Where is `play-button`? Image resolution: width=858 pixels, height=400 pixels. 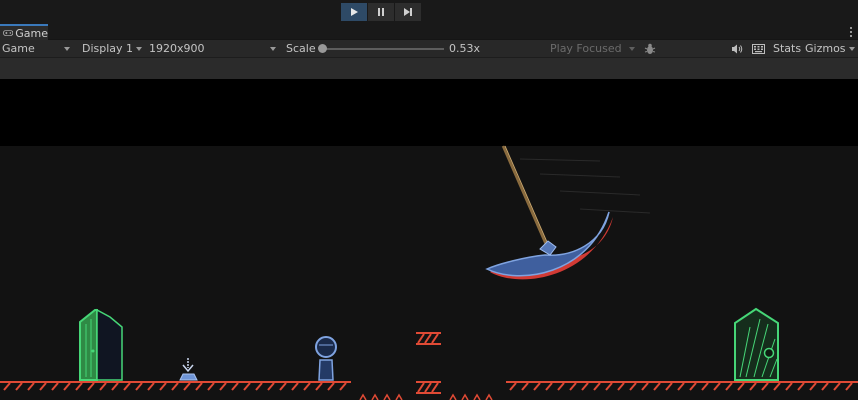
play-button is located at coordinates (354, 12).